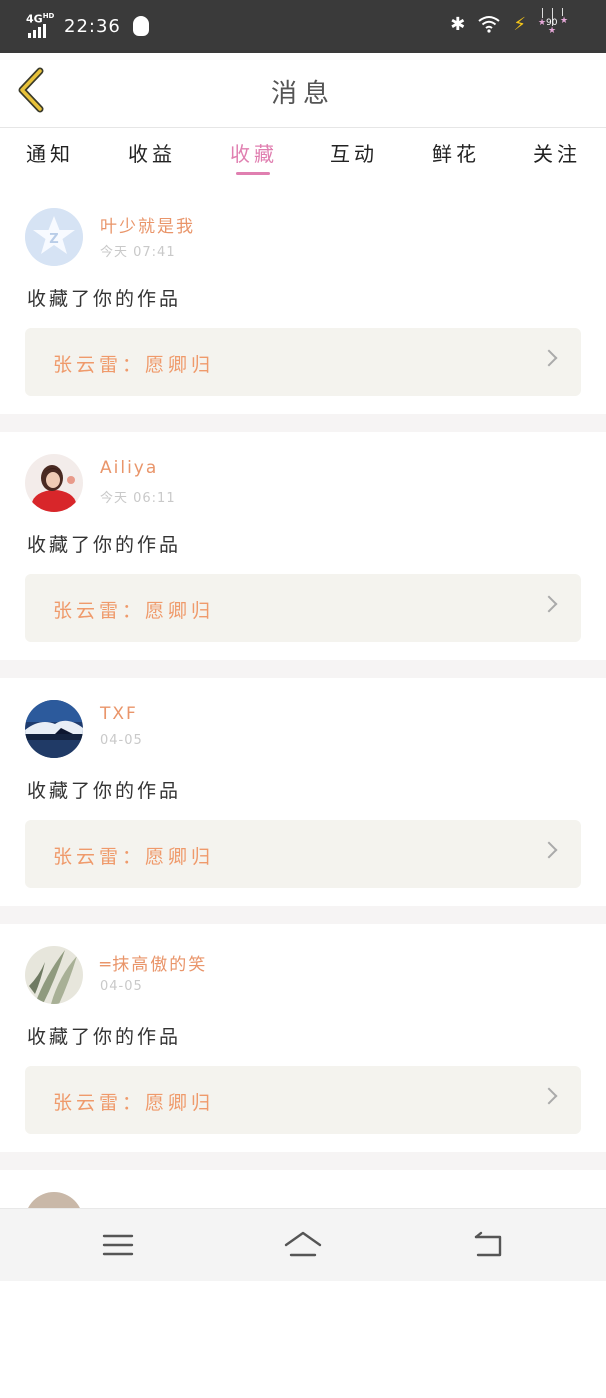  I want to click on timestamp: 今天 07:41, so click(138, 252).